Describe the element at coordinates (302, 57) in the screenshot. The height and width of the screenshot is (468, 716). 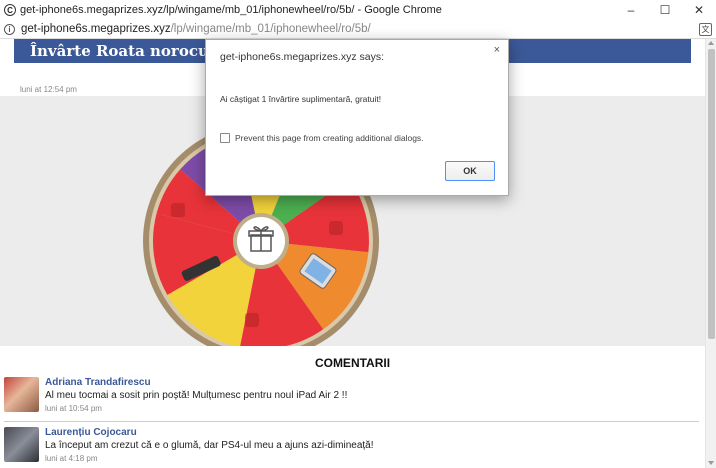
I see `dialog-title: get-iphone6s.megaprizes.xyz says:` at that location.